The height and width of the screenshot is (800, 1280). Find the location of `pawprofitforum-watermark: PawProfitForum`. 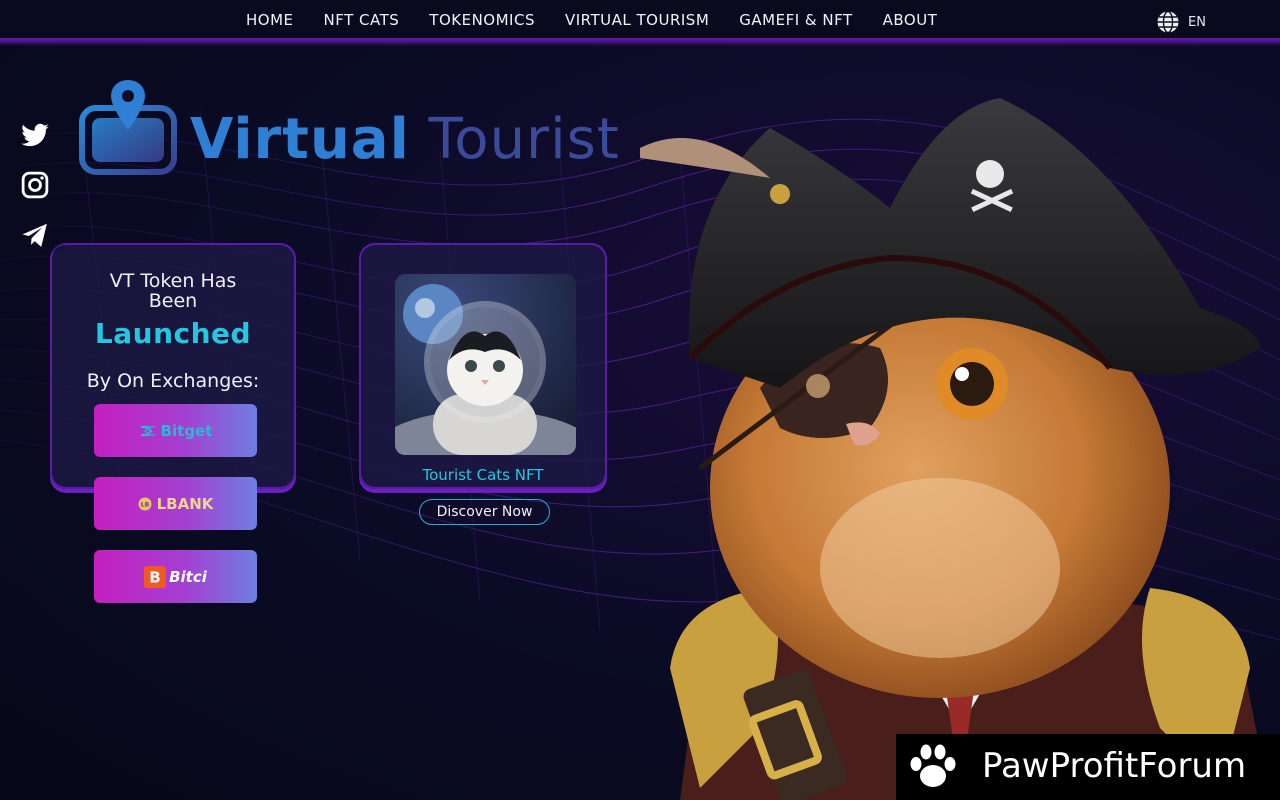

pawprofitforum-watermark: PawProfitForum is located at coordinates (1088, 767).